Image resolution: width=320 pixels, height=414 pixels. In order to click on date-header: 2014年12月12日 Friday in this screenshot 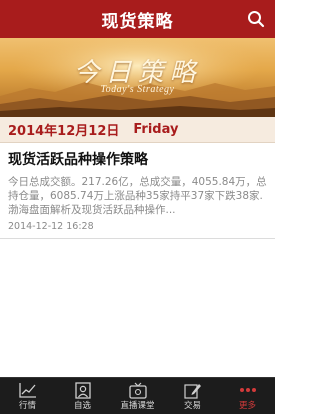, I will do `click(137, 130)`.